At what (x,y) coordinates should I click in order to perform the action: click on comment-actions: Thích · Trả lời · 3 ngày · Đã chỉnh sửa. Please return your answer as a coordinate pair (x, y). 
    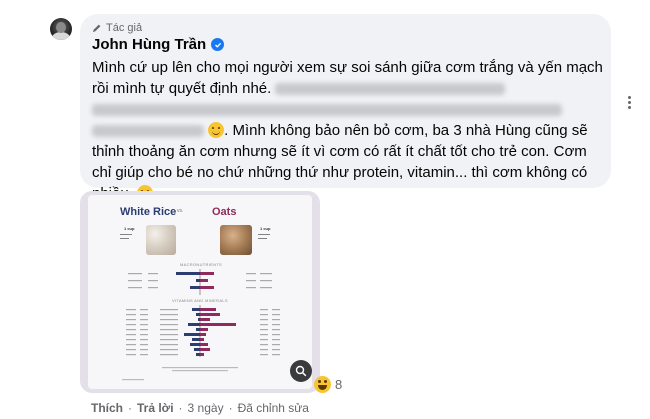
    Looking at the image, I should click on (200, 408).